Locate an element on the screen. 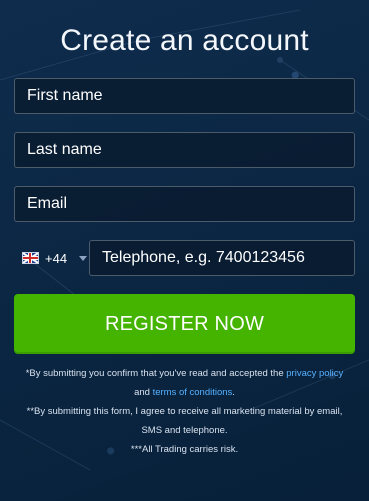 Image resolution: width=369 pixels, height=501 pixels. consent-and-text: and is located at coordinates (143, 392).